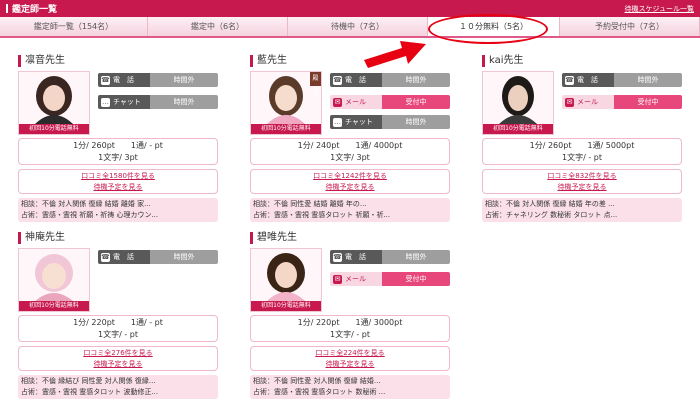 The height and width of the screenshot is (400, 700). I want to click on price-line1: 1分/ 220pt 1通/ - pt, so click(118, 322).